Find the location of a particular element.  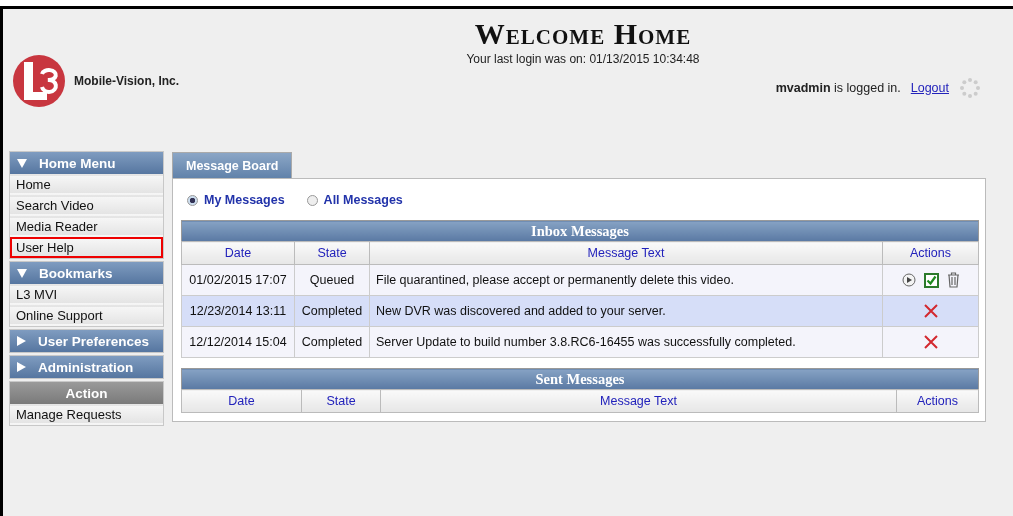

menu-header: Home Menu is located at coordinates (86, 163).